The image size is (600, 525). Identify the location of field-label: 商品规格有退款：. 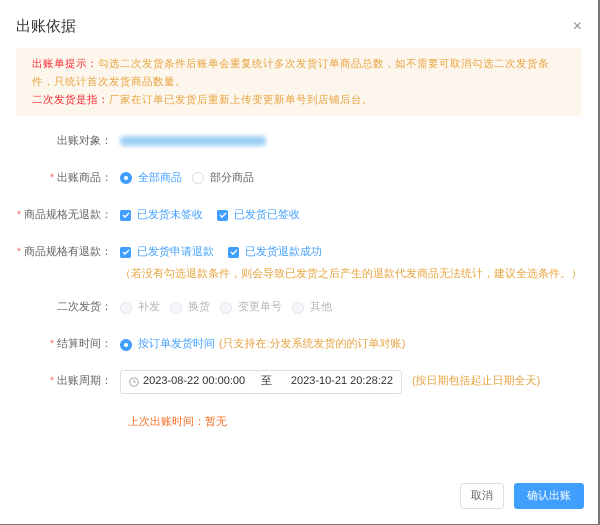
(68, 252).